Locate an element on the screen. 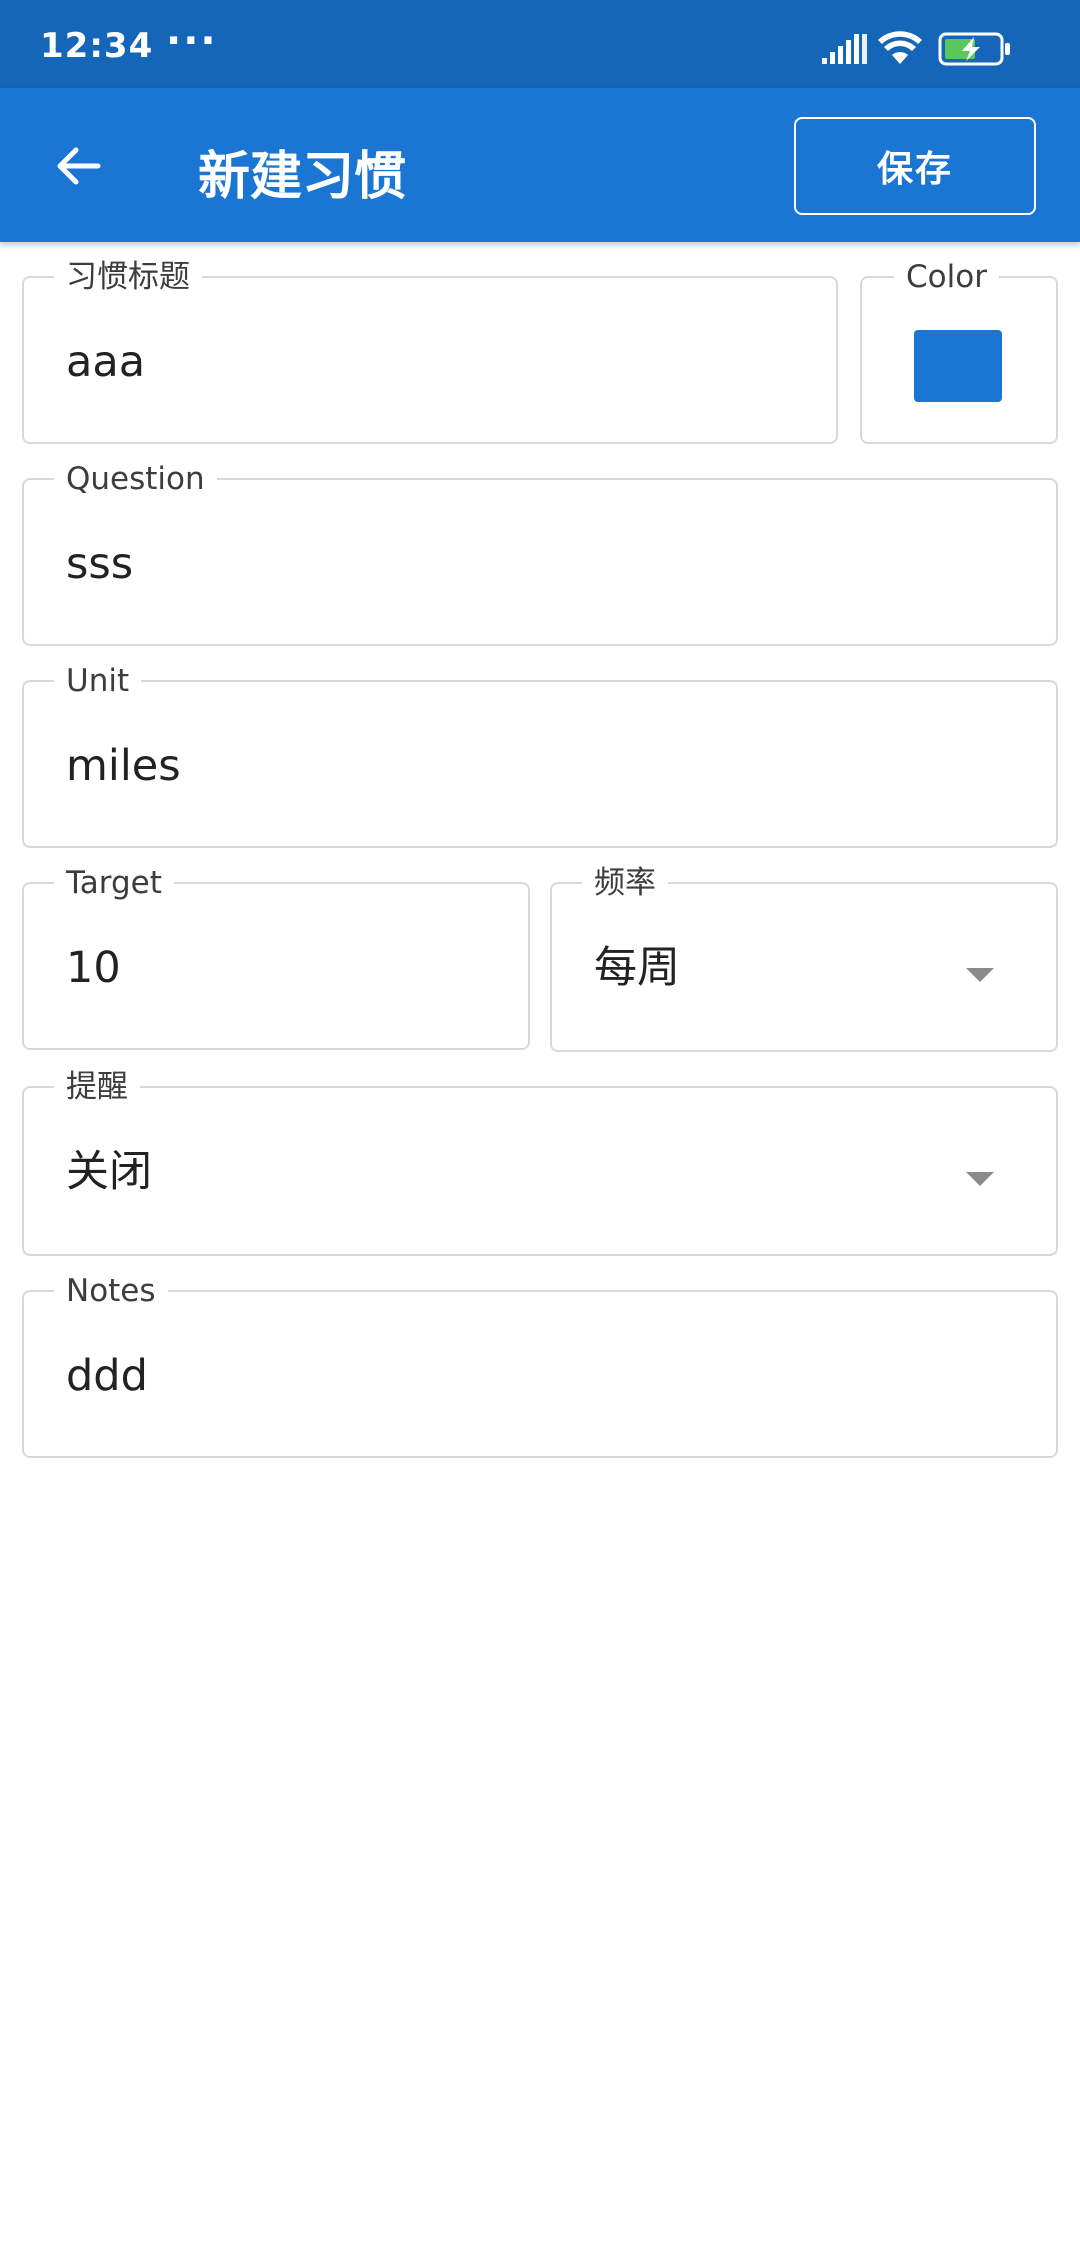 This screenshot has width=1080, height=2248. target-field: Target 10 is located at coordinates (276, 957).